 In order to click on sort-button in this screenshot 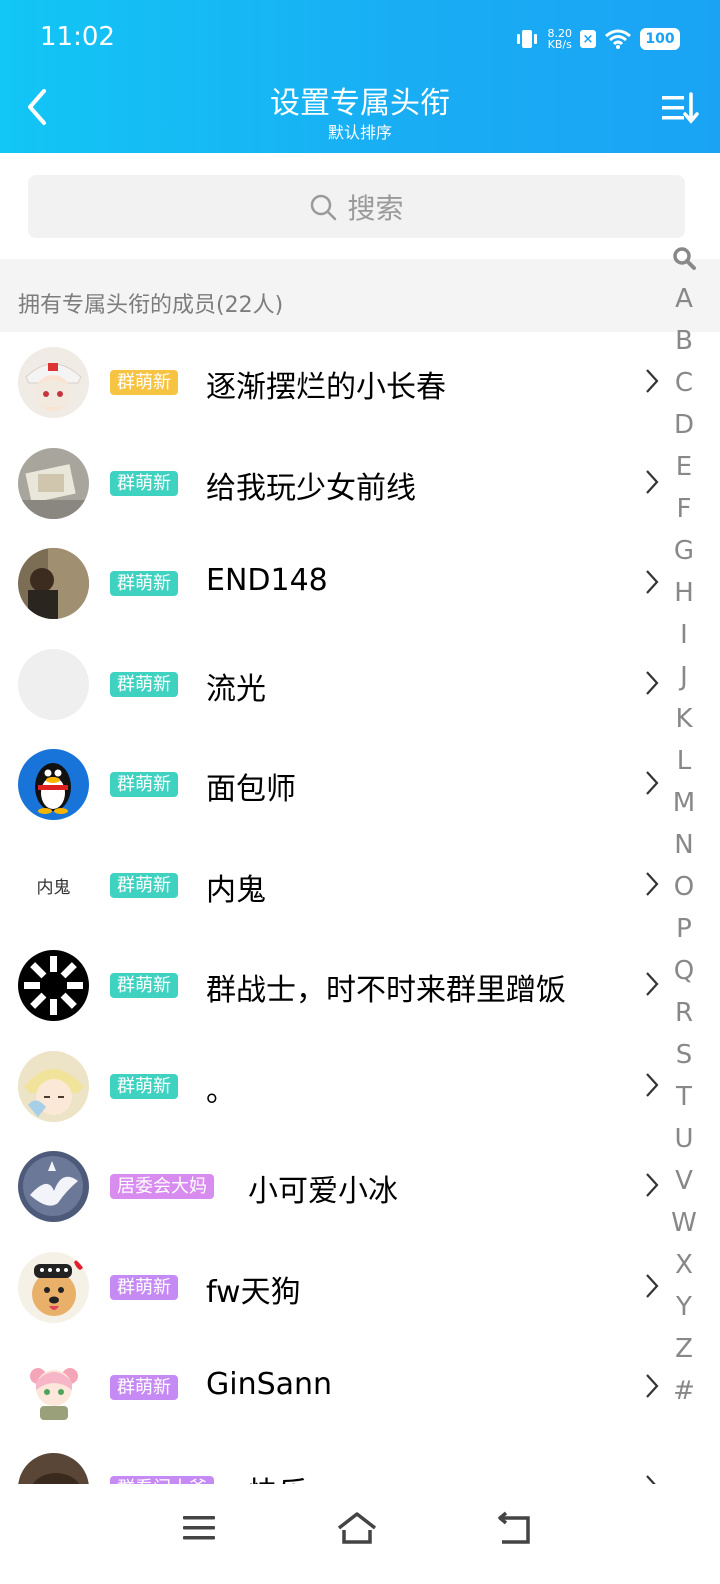, I will do `click(680, 108)`.